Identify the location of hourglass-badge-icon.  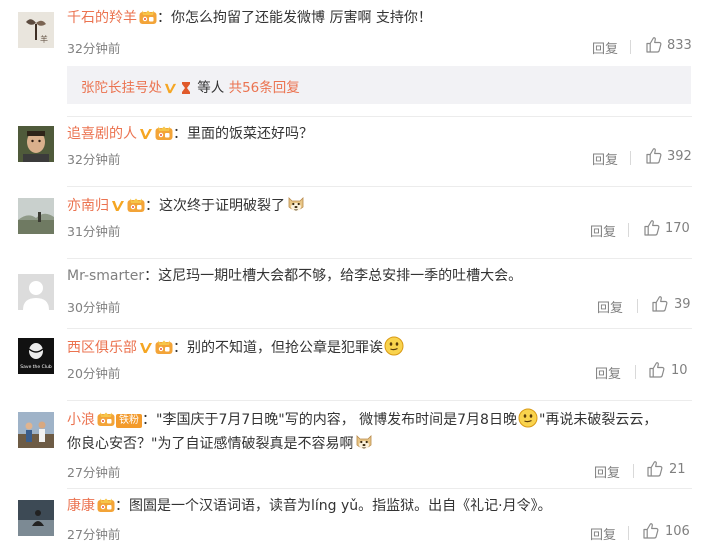
(186, 88).